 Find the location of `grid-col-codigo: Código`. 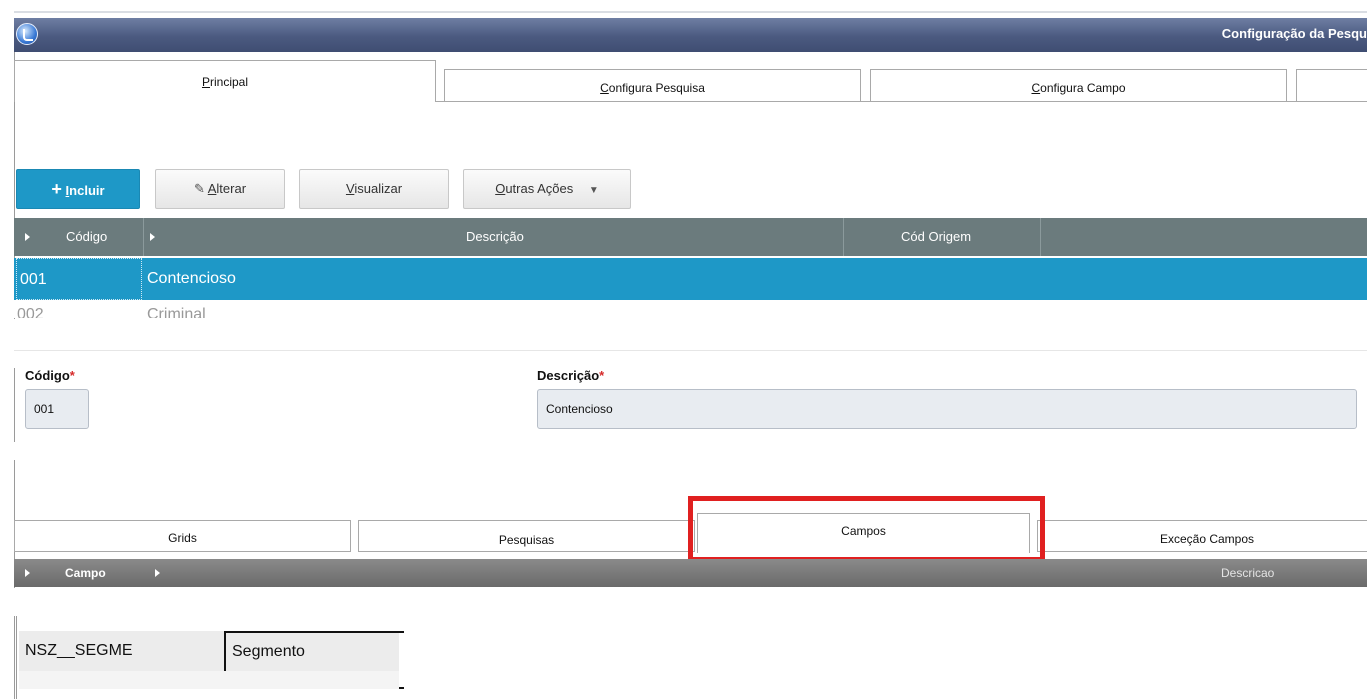

grid-col-codigo: Código is located at coordinates (79, 237).